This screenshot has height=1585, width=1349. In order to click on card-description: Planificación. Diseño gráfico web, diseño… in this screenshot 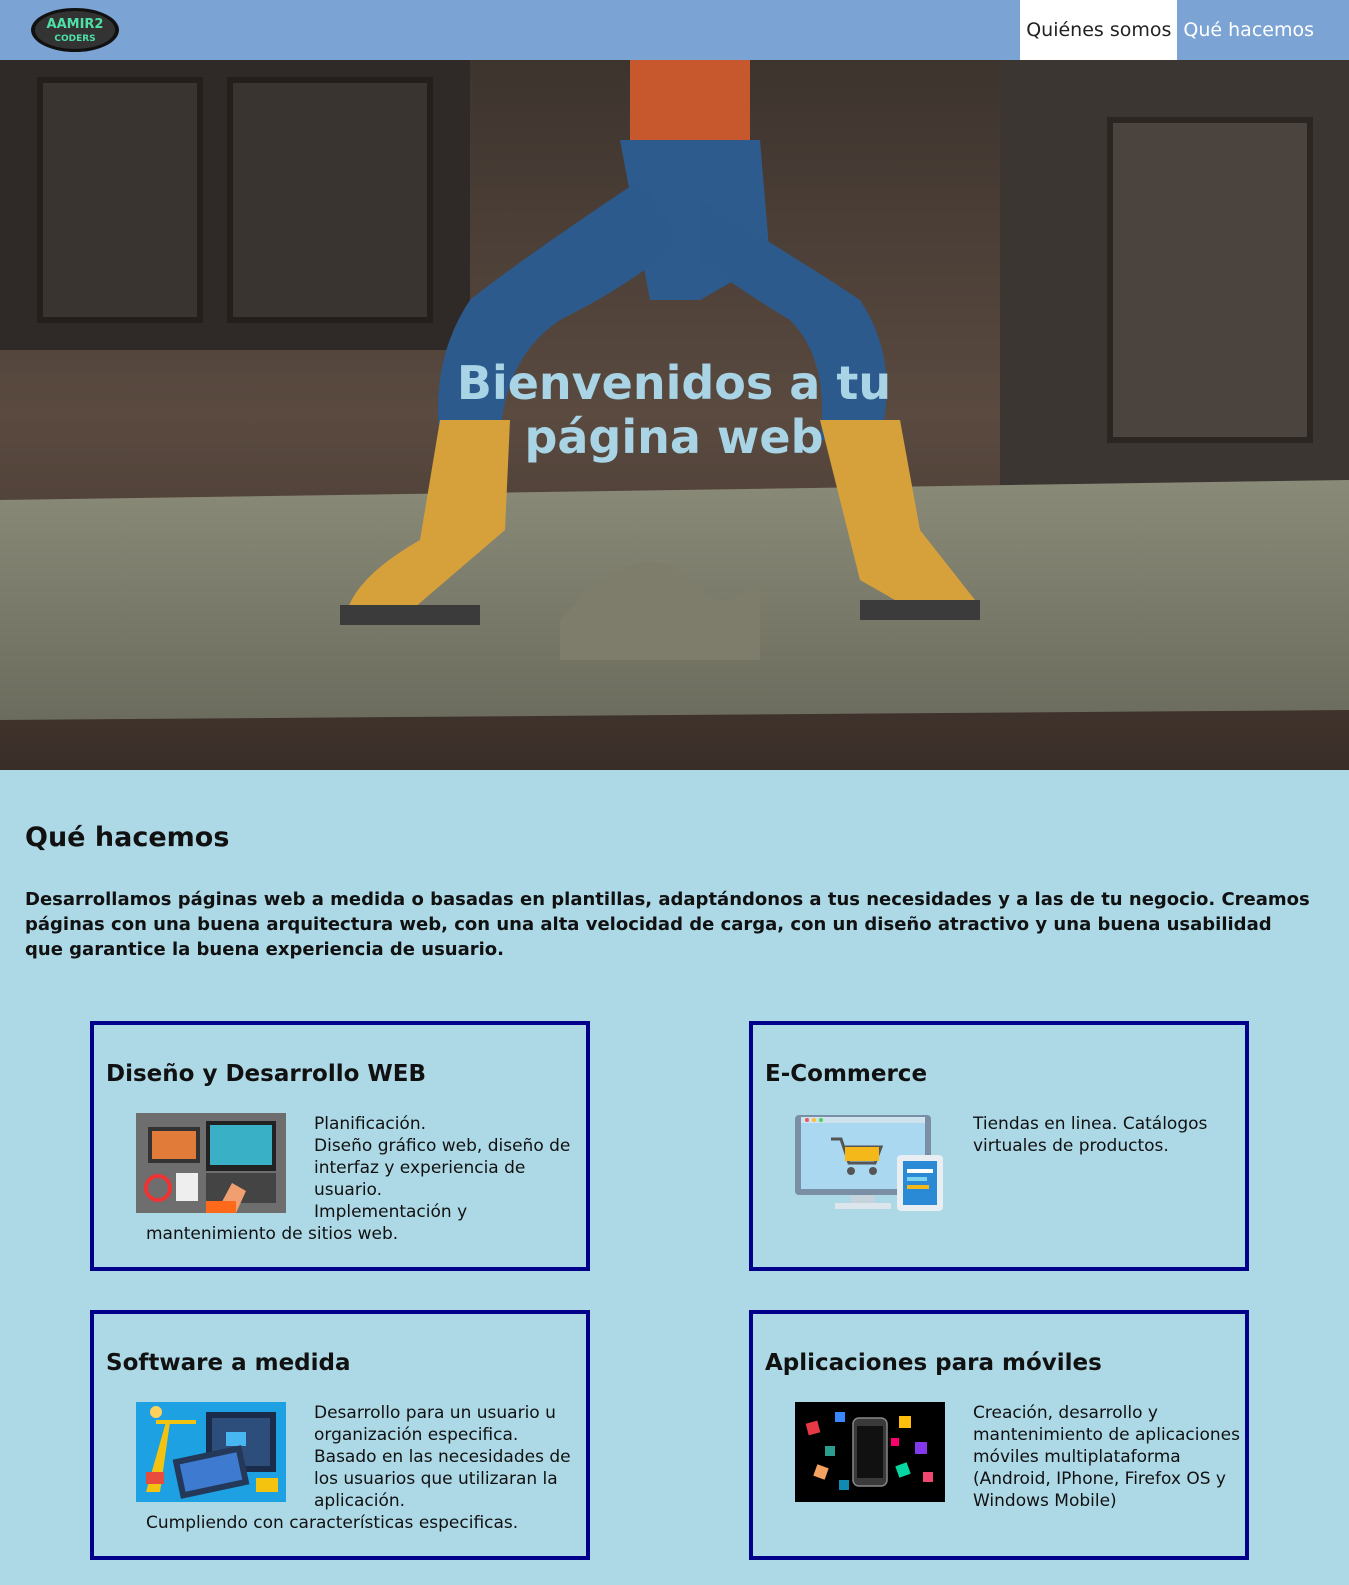, I will do `click(365, 1179)`.